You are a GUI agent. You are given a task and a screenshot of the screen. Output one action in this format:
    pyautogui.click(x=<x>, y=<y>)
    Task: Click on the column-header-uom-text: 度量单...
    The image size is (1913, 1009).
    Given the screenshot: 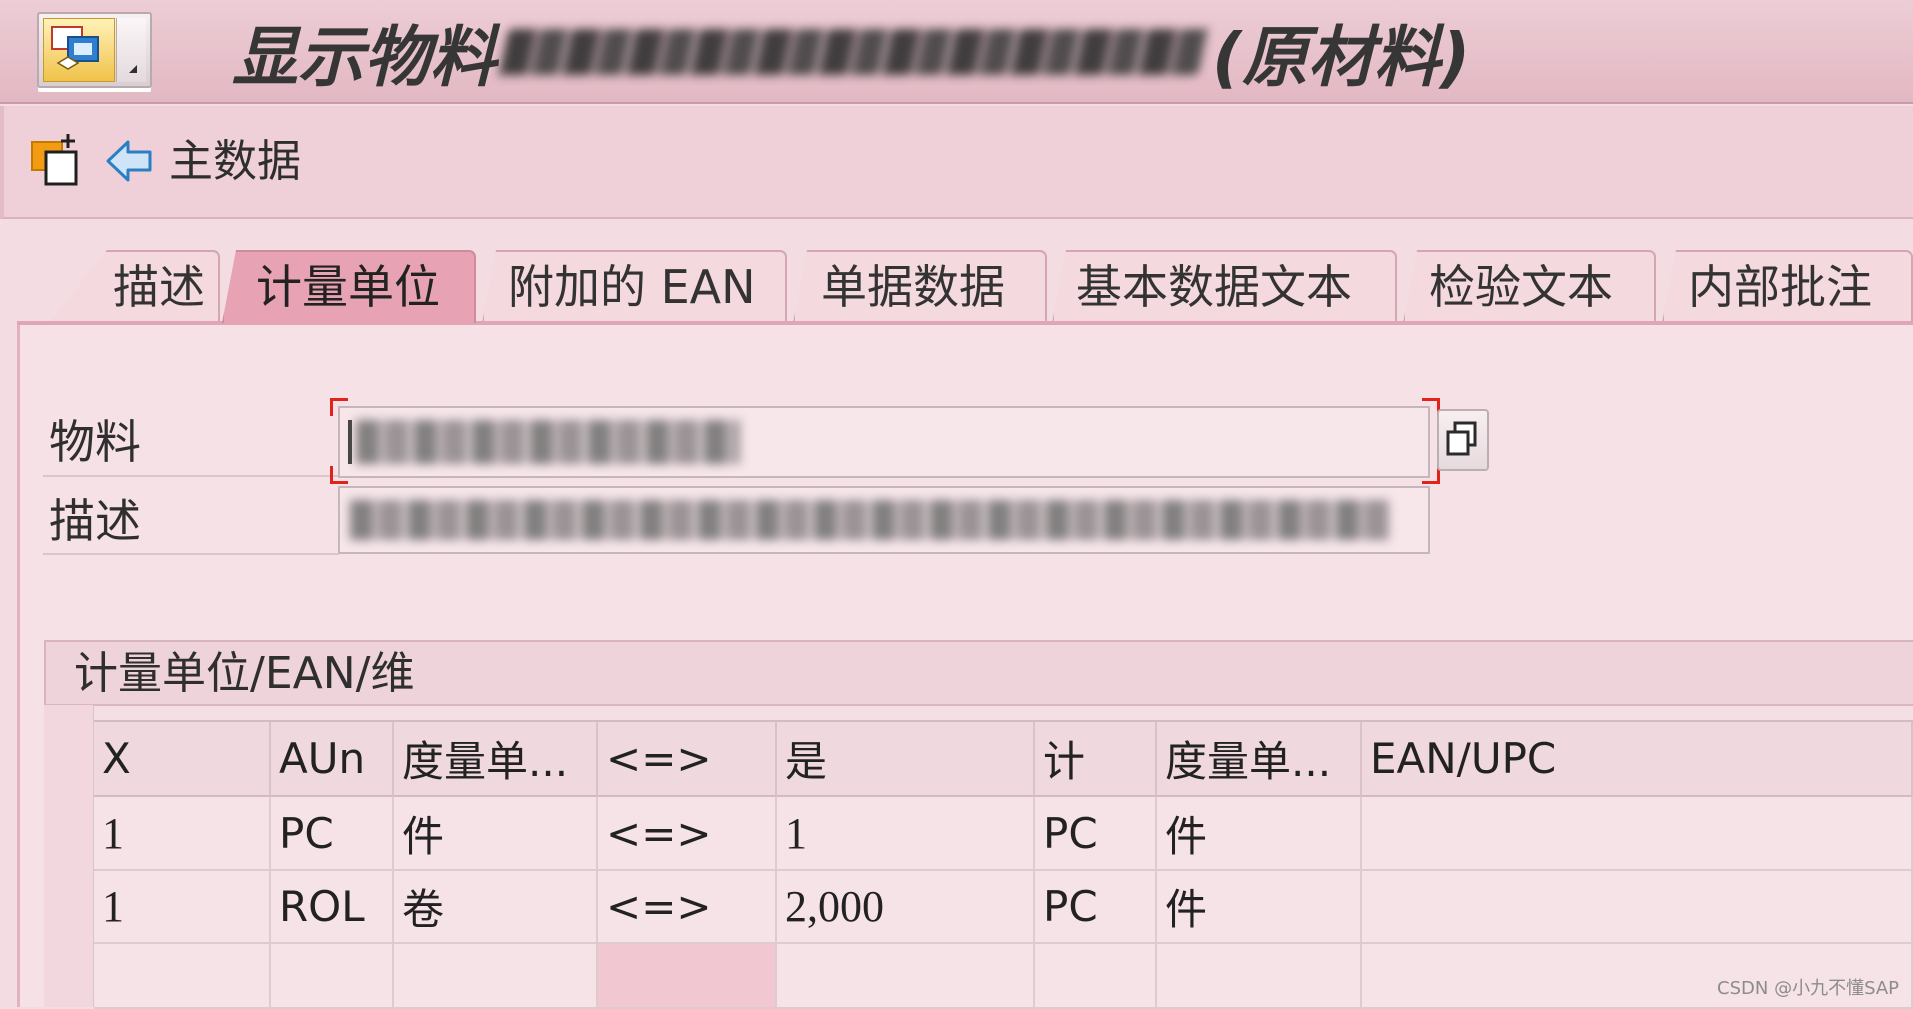 What is the action you would take?
    pyautogui.click(x=496, y=759)
    